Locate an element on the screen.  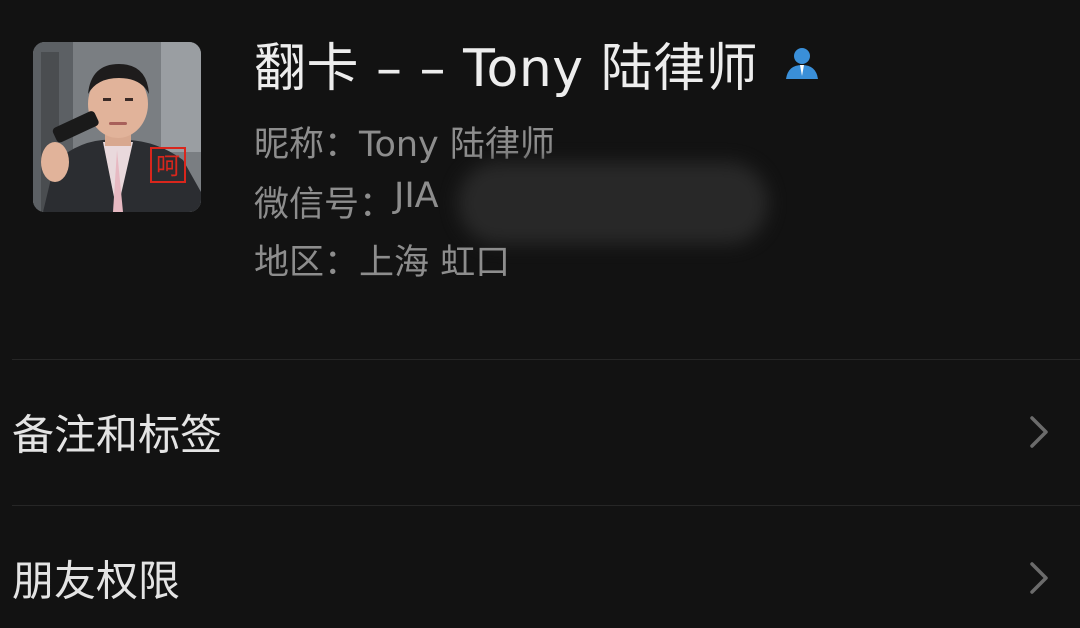
region-value: 上海 虹口 is located at coordinates (435, 263).